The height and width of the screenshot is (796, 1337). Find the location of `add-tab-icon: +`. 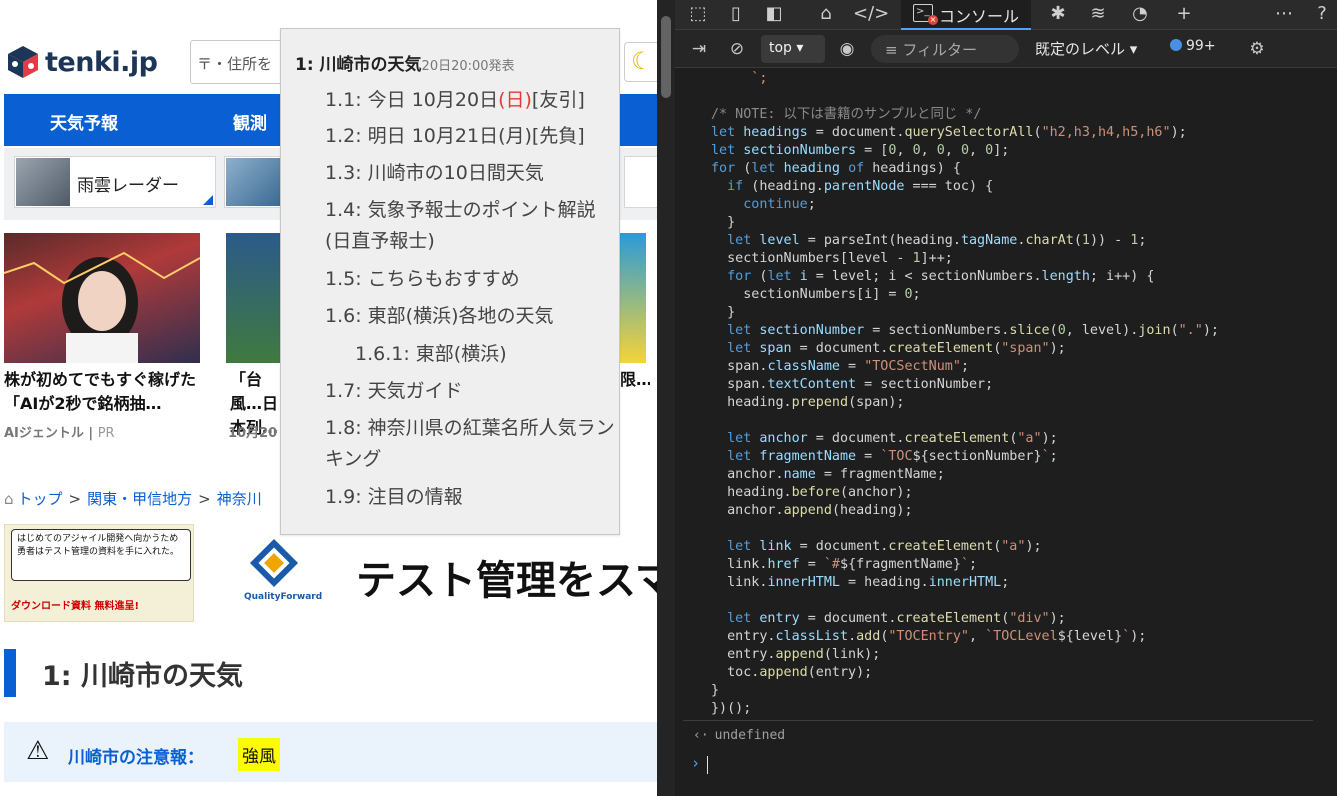

add-tab-icon: + is located at coordinates (1184, 14).